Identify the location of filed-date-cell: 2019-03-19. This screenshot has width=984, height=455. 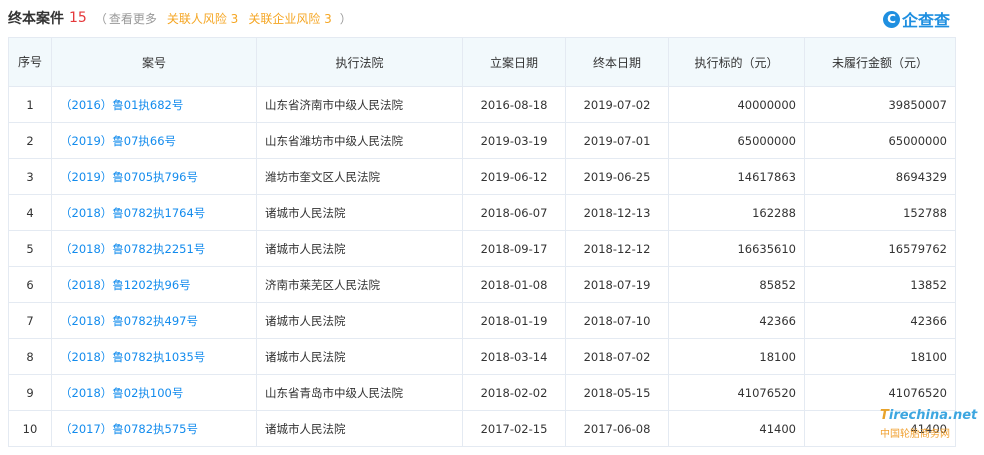
(514, 140).